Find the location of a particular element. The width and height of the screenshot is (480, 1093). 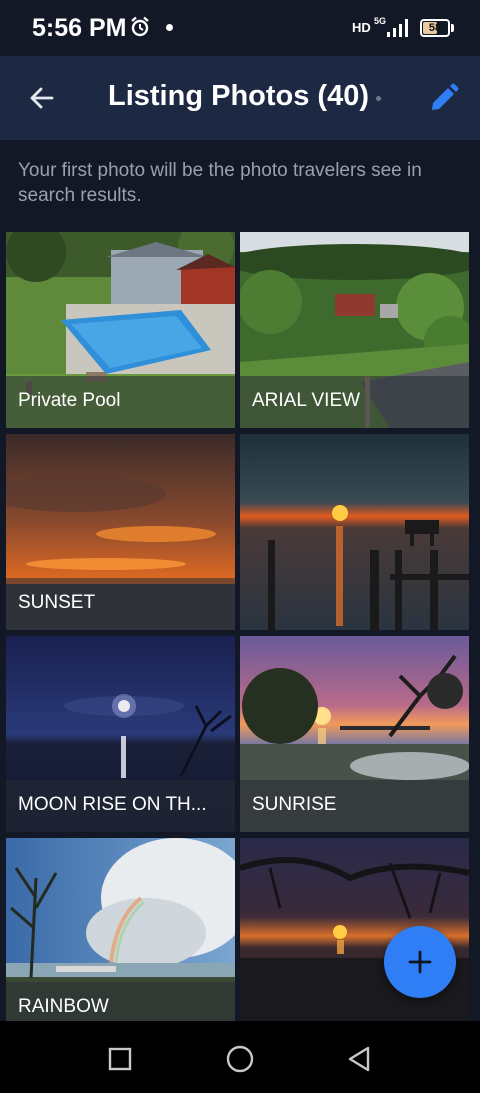

app-bar: Listing Photos (40) is located at coordinates (240, 98).